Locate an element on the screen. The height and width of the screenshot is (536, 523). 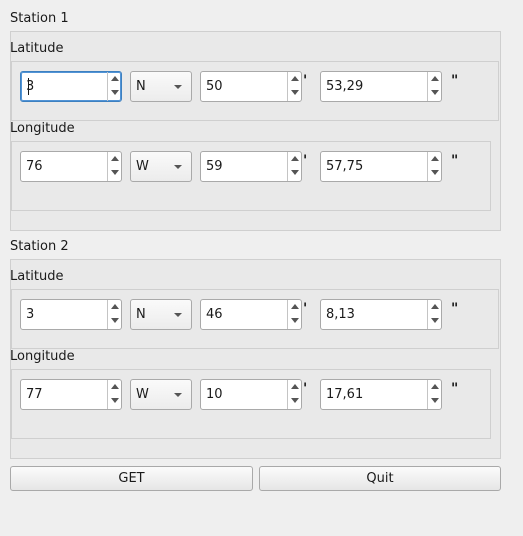
station1-lat-hemisphere-combo: N is located at coordinates (161, 86).